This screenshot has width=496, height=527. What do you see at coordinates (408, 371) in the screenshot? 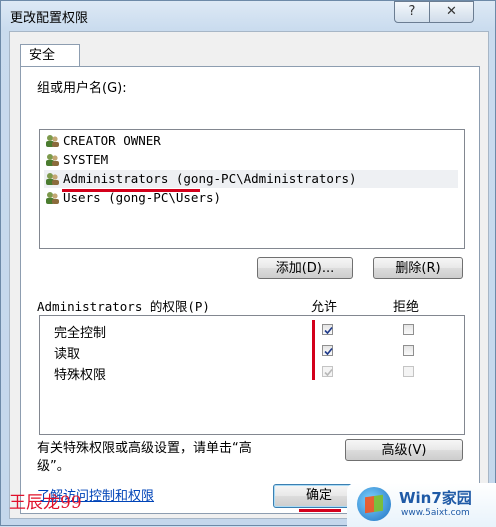
I see `deny-checkbox-disabled` at bounding box center [408, 371].